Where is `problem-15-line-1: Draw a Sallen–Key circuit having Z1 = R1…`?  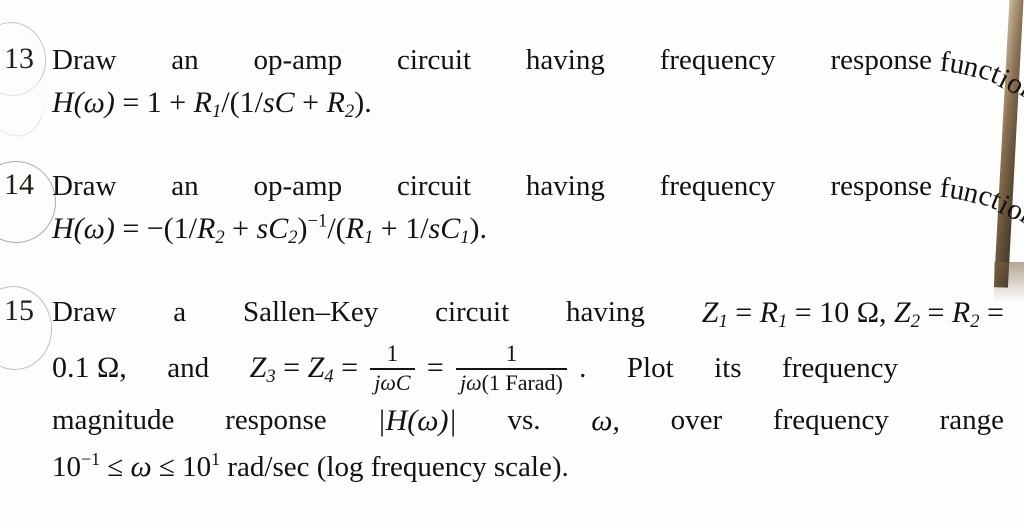 problem-15-line-1: Draw a Sallen–Key circuit having Z1 = R1… is located at coordinates (532, 320).